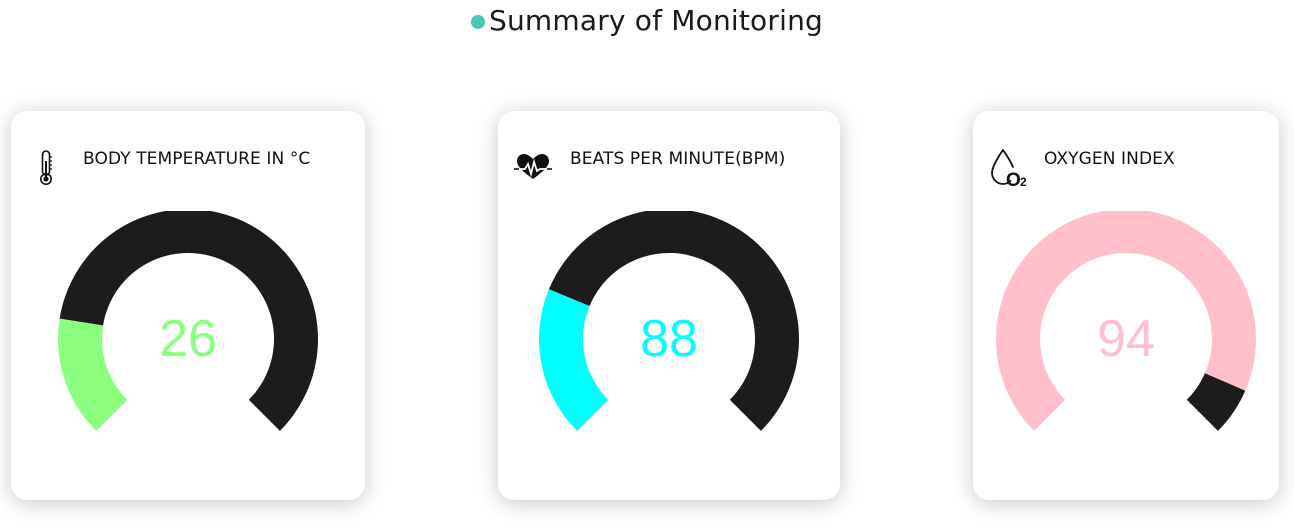 This screenshot has height=528, width=1294. I want to click on svg-text: 2, so click(1023, 181).